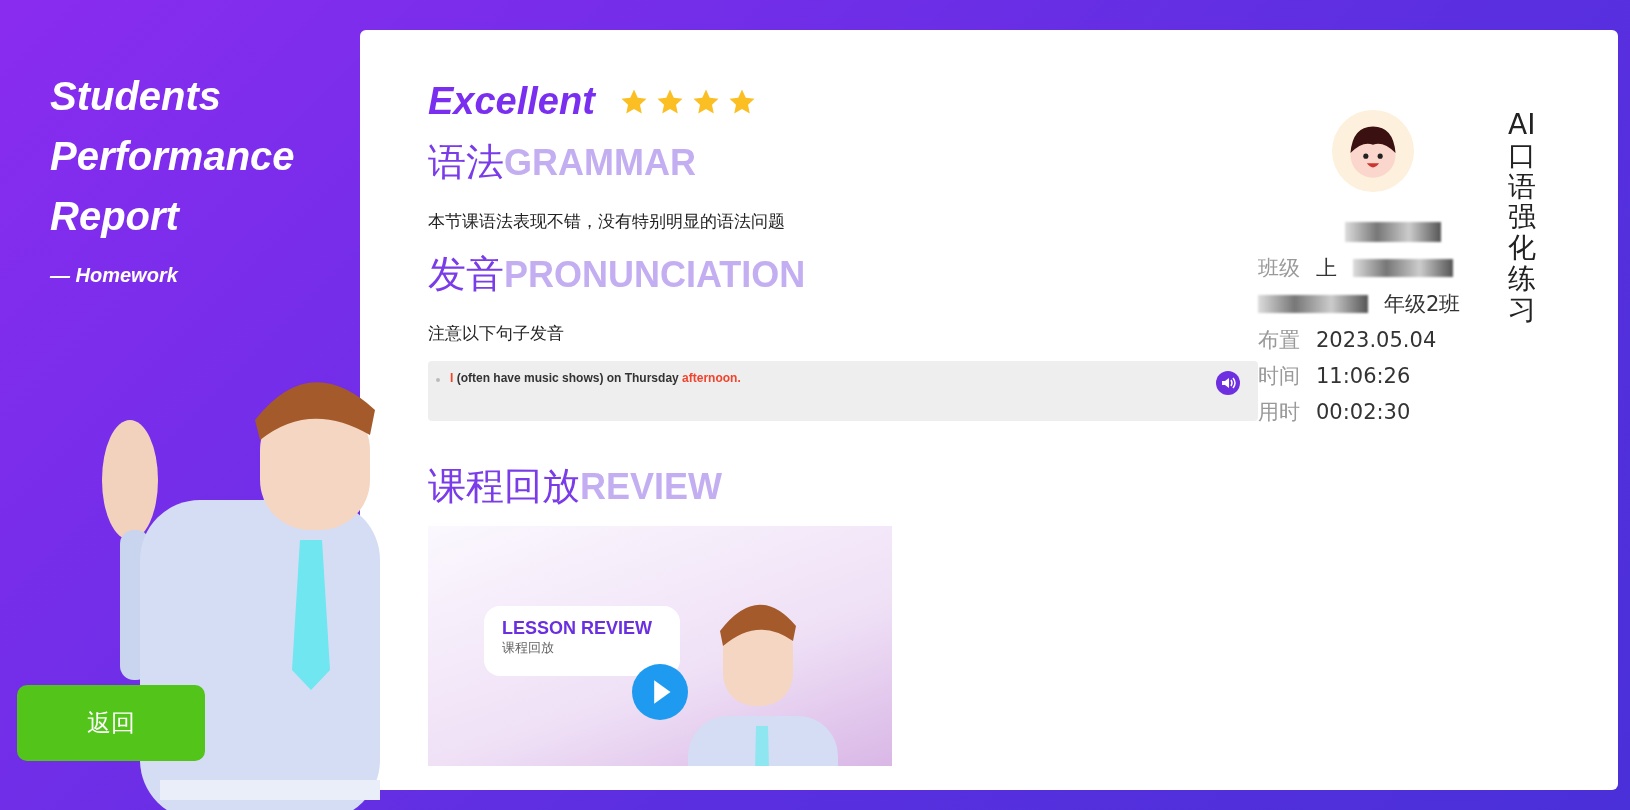  I want to click on info-label: 用时, so click(1279, 412).